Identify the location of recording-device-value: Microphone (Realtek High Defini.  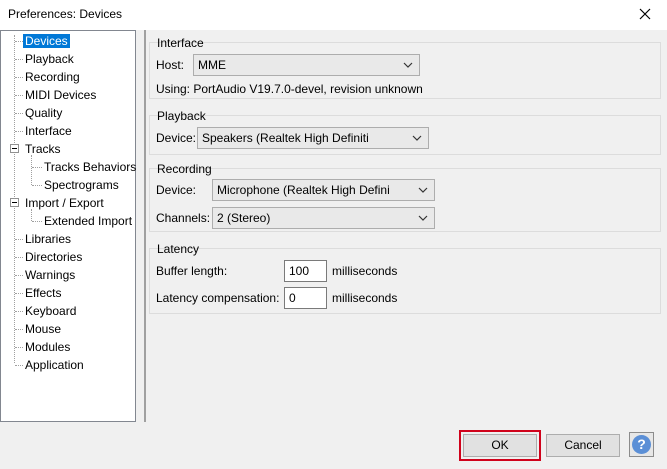
(303, 190).